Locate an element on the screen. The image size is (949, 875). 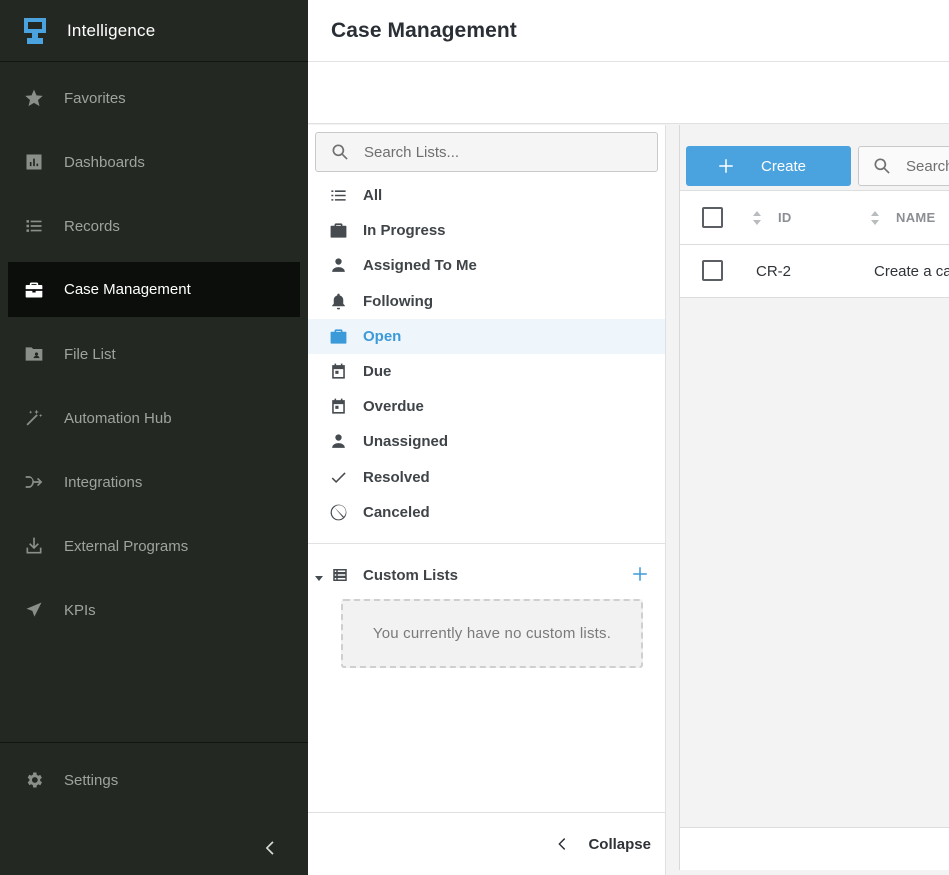
sidebar-item-label: Favorites is located at coordinates (95, 98).